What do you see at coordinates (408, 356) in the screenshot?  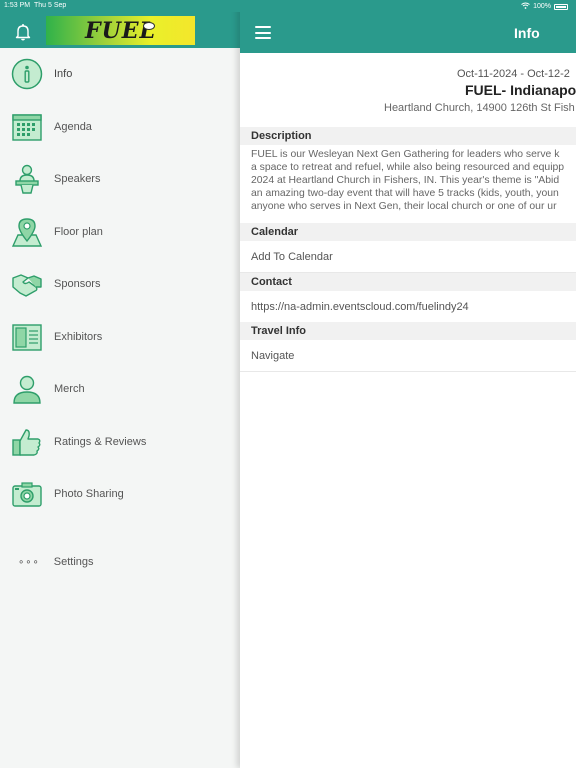 I see `navigate-button: Navigate` at bounding box center [408, 356].